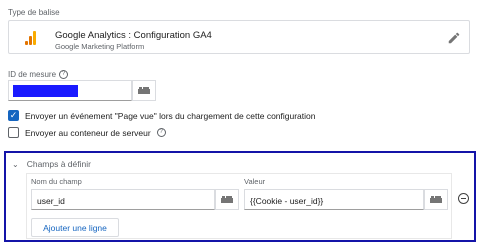 The height and width of the screenshot is (247, 480). I want to click on fields-section-header: ⌄ Champs à définir, so click(51, 164).